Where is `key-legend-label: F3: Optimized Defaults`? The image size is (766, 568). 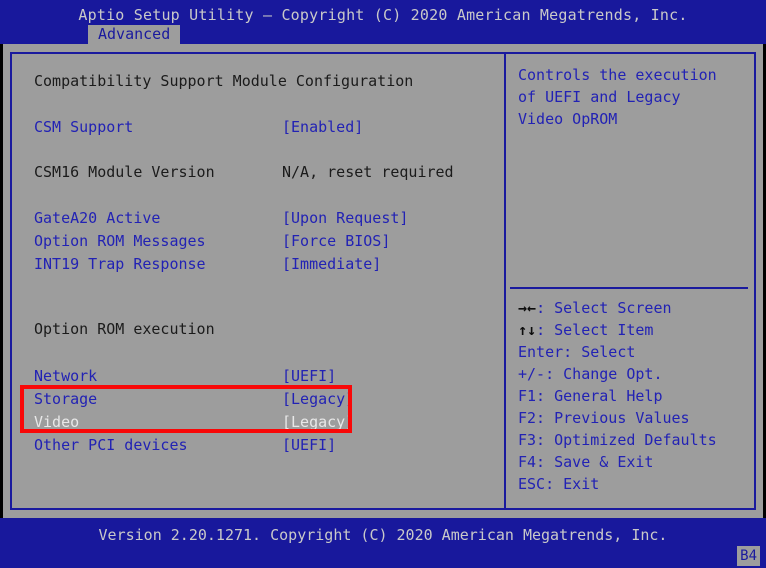
key-legend-label: F3: Optimized Defaults is located at coordinates (617, 440).